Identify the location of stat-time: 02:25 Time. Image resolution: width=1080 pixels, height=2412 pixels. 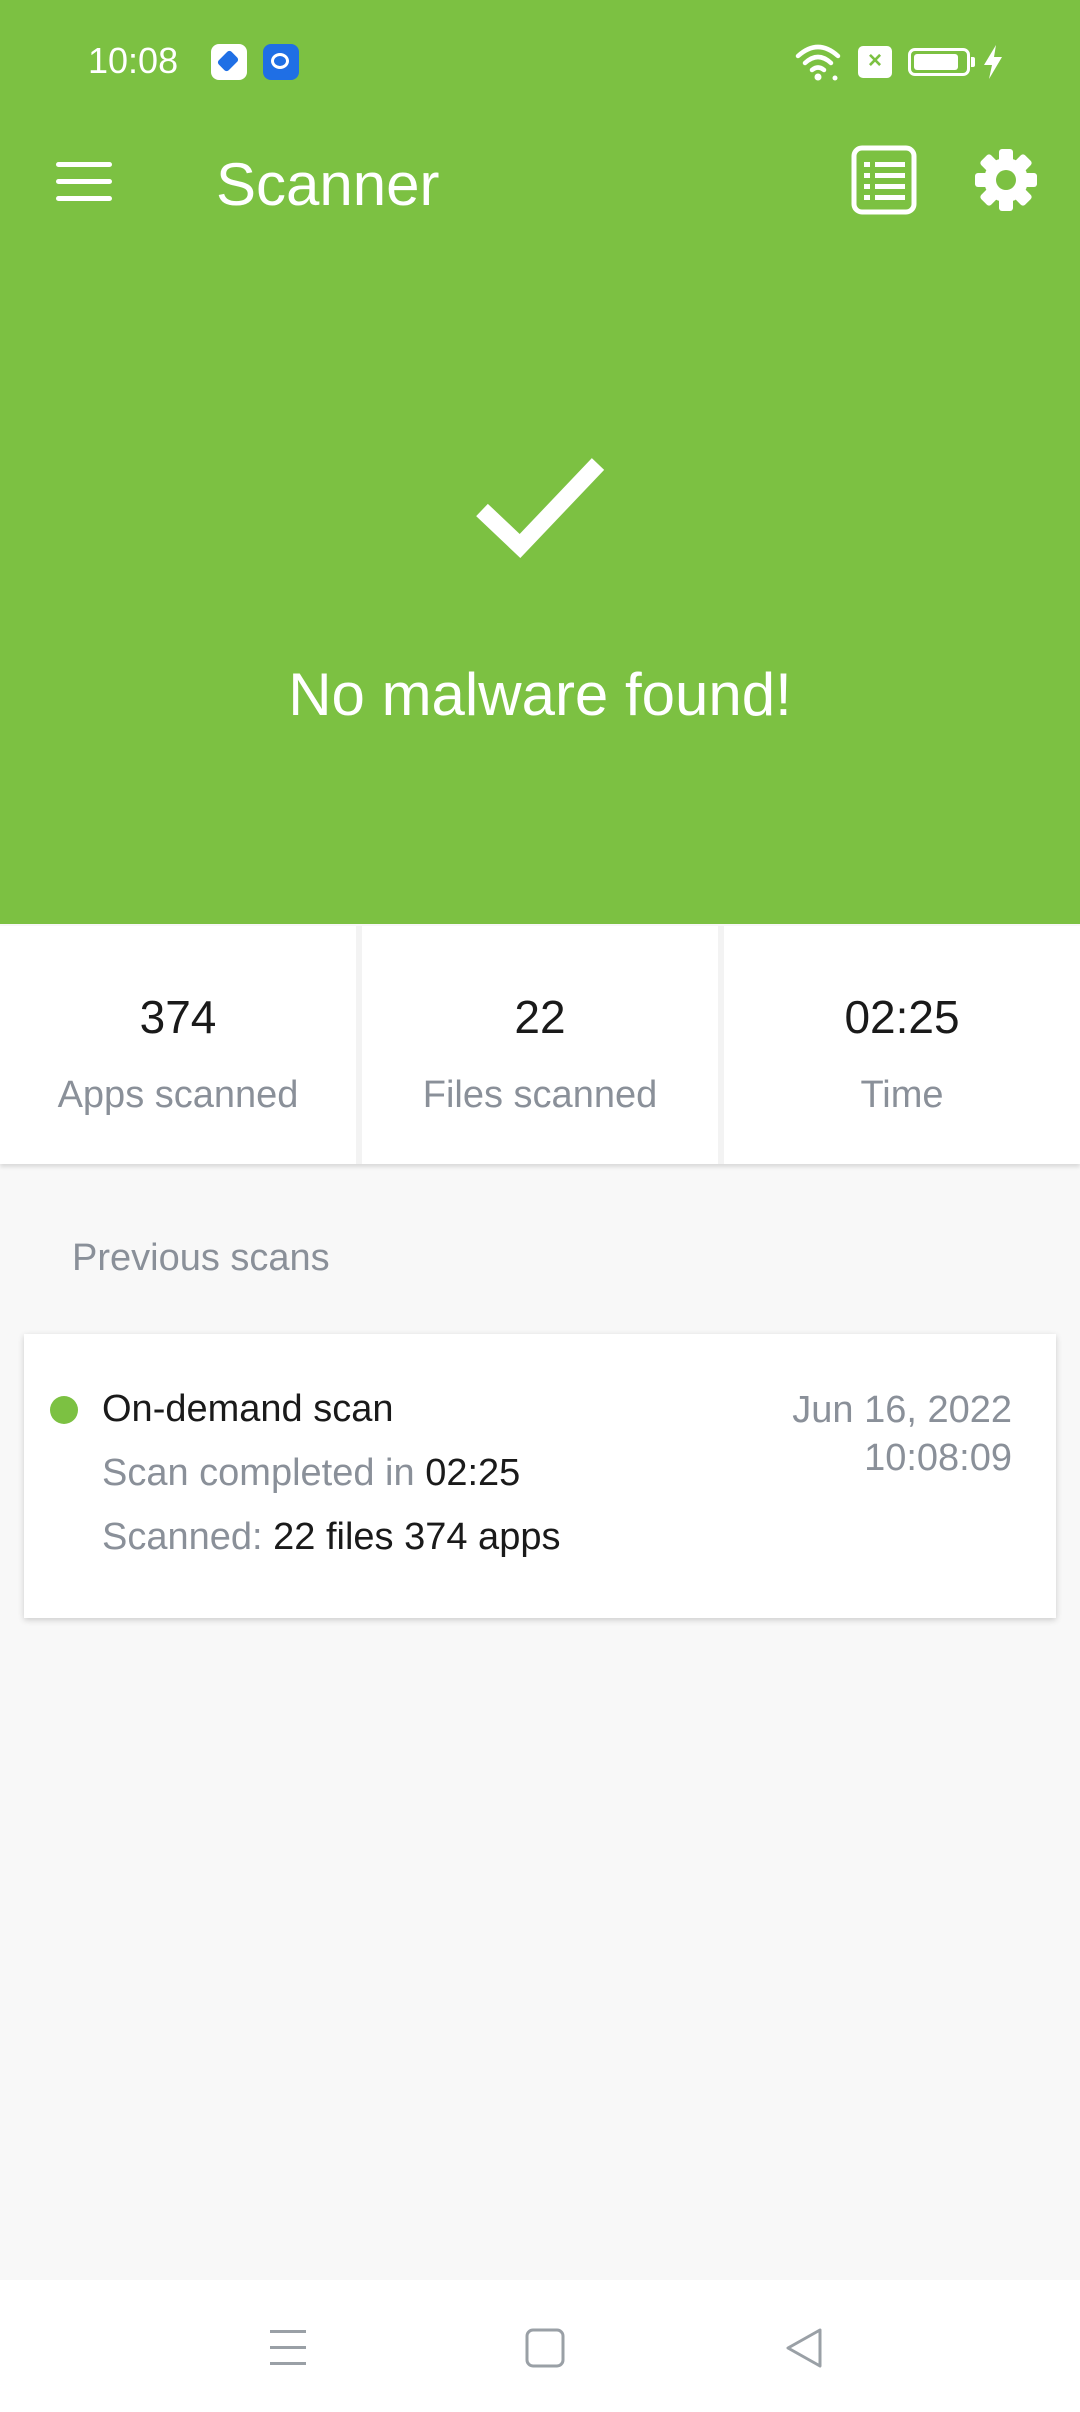
(902, 1045).